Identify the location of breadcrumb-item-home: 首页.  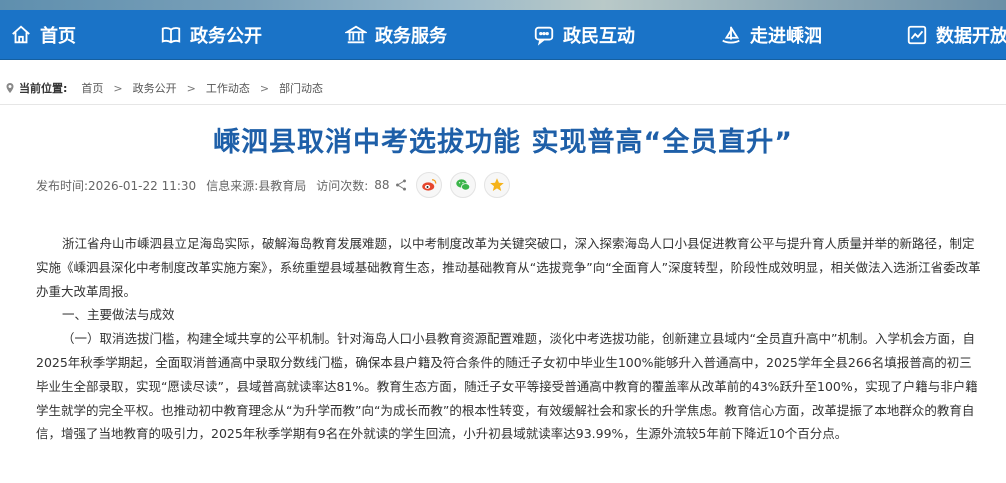
(92, 88).